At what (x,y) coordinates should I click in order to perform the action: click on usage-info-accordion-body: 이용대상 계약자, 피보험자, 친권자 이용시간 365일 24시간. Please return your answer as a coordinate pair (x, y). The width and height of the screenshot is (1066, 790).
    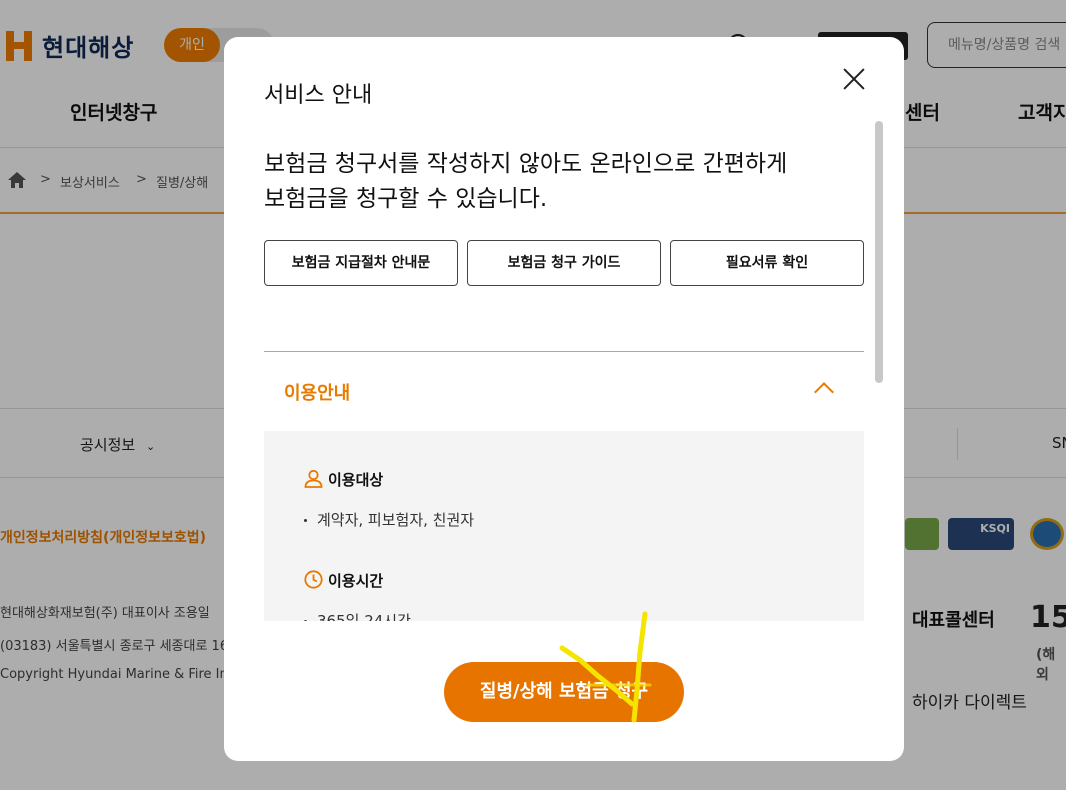
    Looking at the image, I should click on (564, 526).